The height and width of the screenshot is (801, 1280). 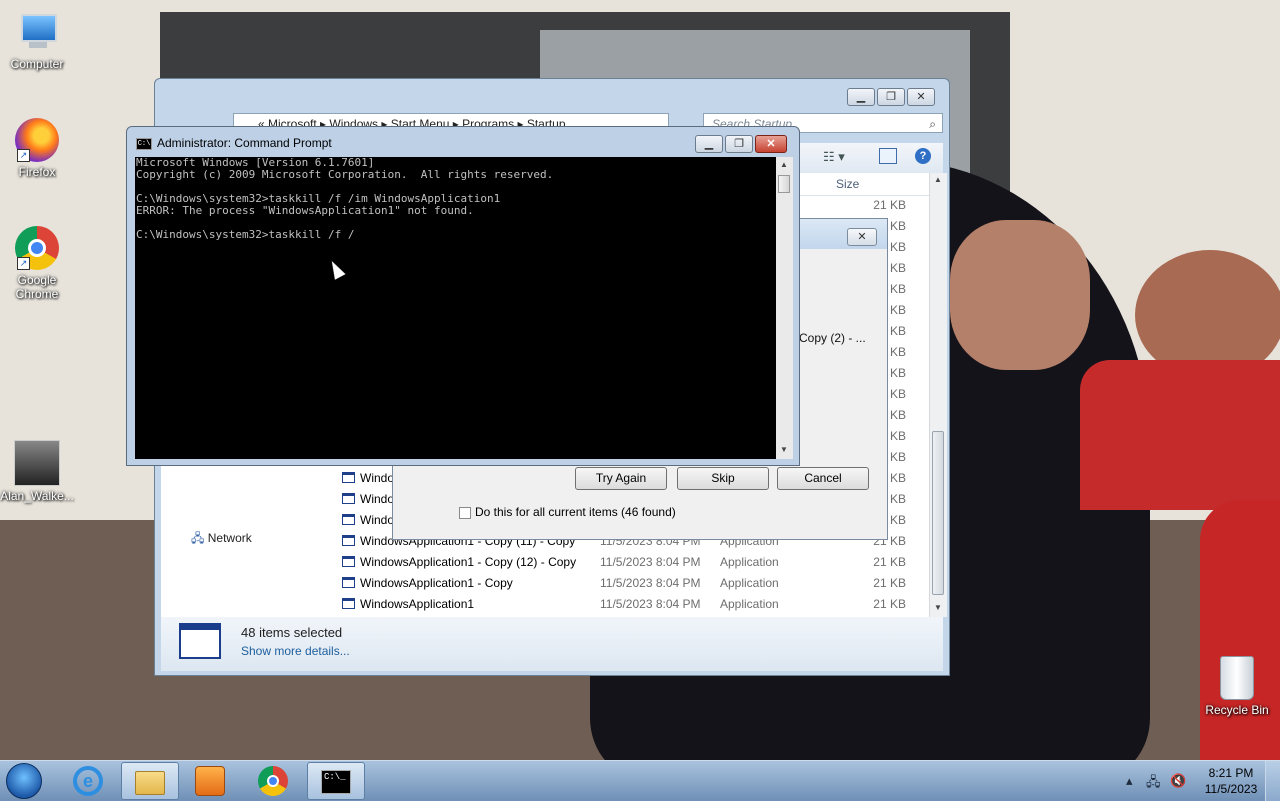 What do you see at coordinates (575, 512) in the screenshot?
I see `do-this-for-all-label: Do this for all current items (46 found)` at bounding box center [575, 512].